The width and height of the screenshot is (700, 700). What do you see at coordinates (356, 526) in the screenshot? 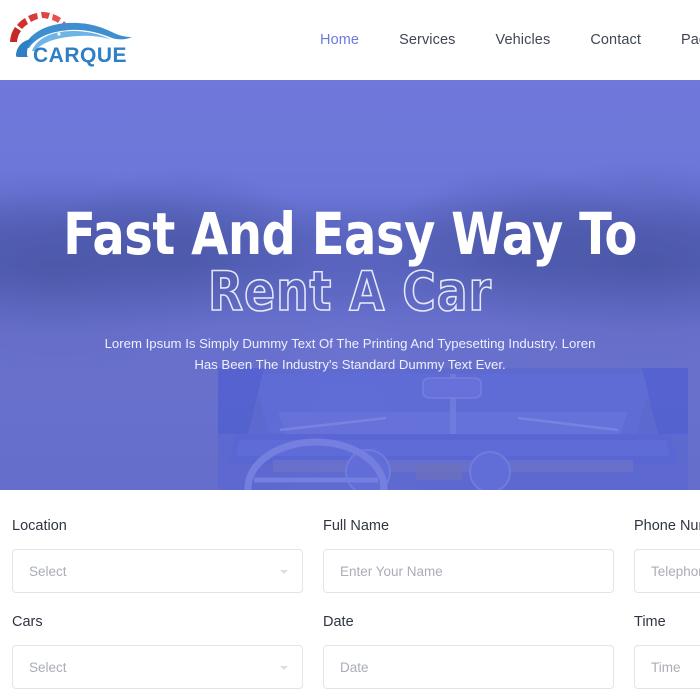
I see `field-full-name-label: Full Name` at bounding box center [356, 526].